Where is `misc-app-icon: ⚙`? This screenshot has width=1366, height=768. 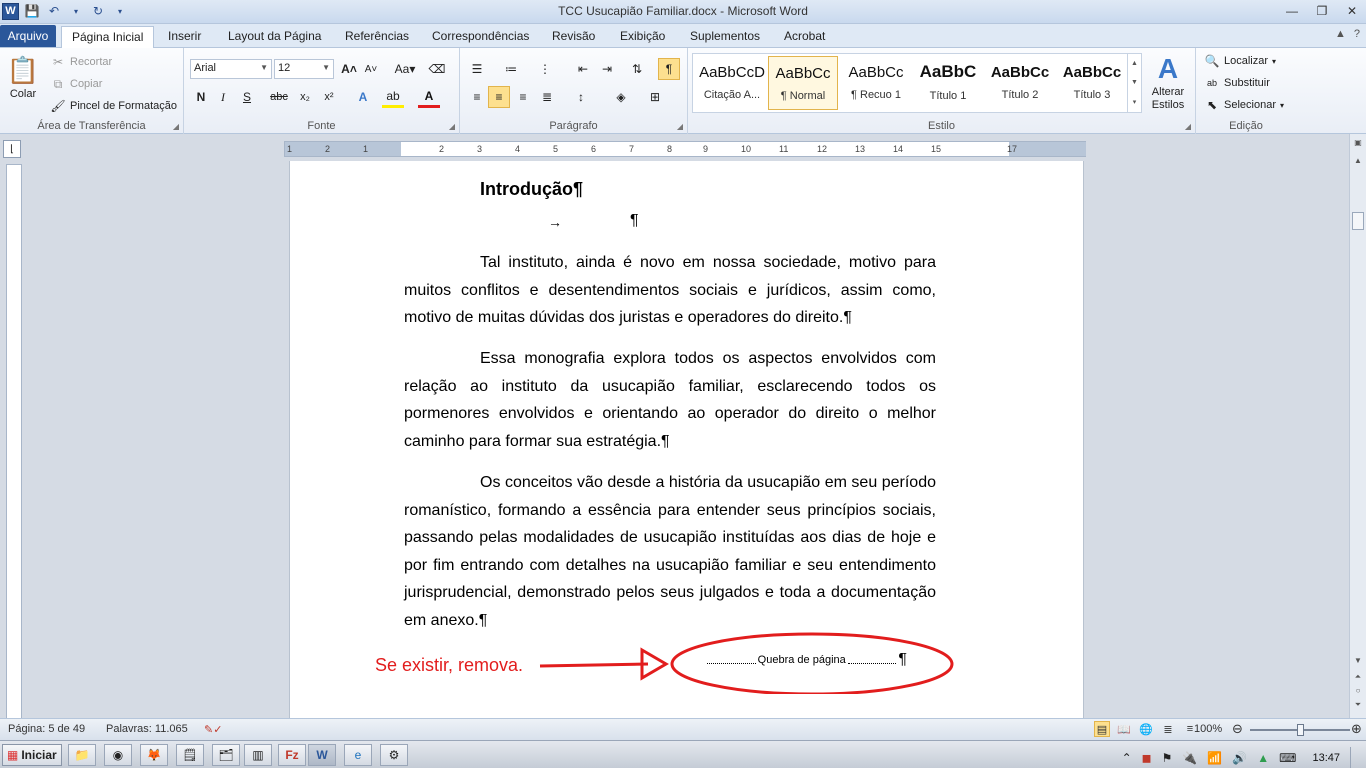
misc-app-icon: ⚙ is located at coordinates (394, 755).